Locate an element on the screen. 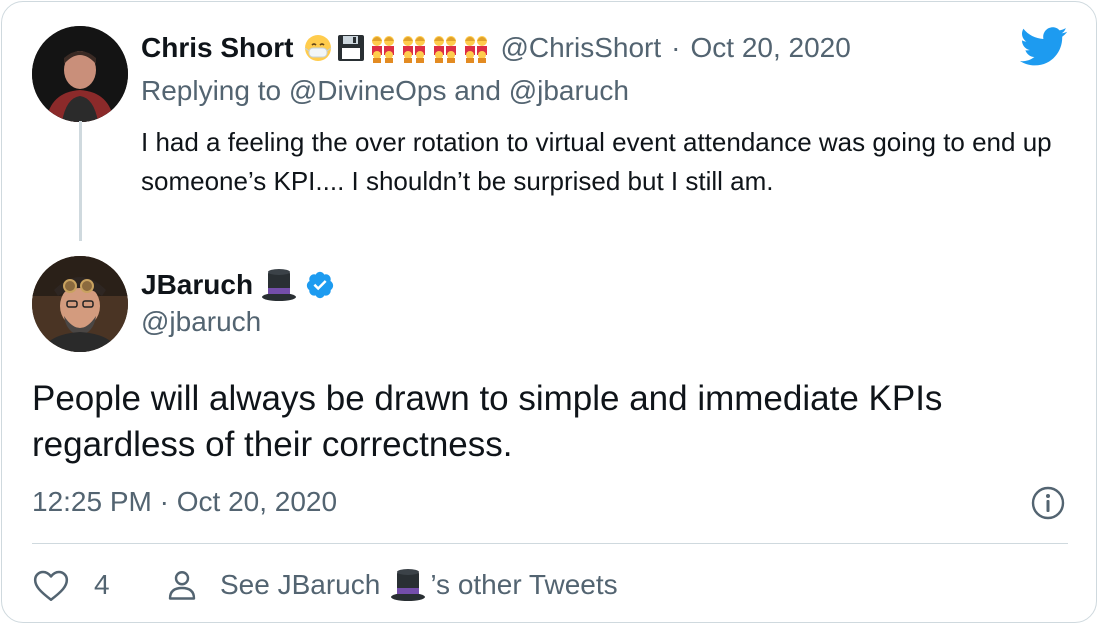 The width and height of the screenshot is (1100, 626). avatar-jbaruch-image is located at coordinates (80, 304).